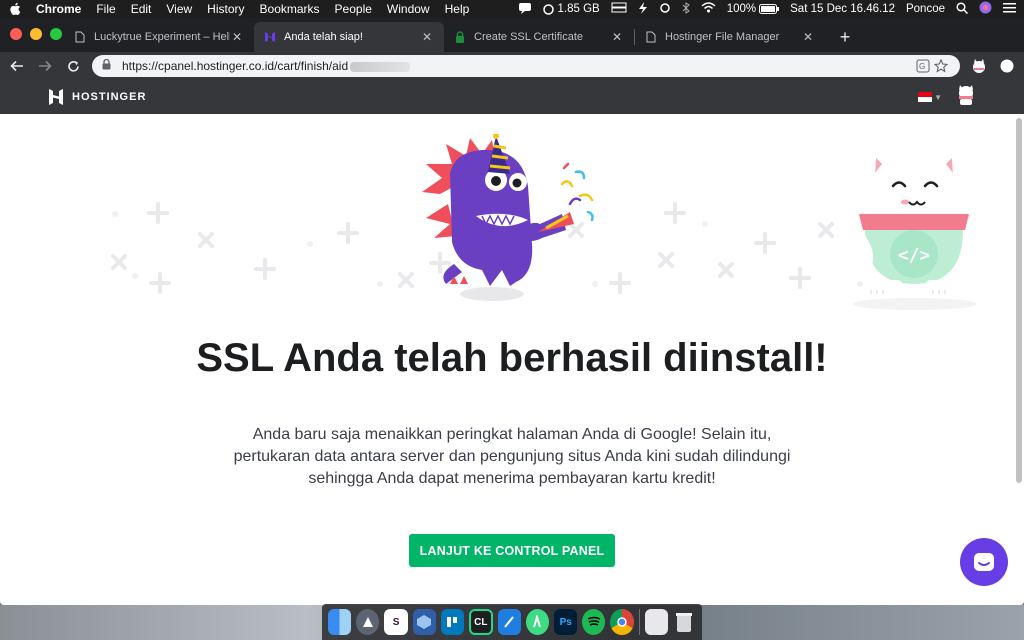 The image size is (1024, 640). What do you see at coordinates (353, 9) in the screenshot?
I see `menu-people: People` at bounding box center [353, 9].